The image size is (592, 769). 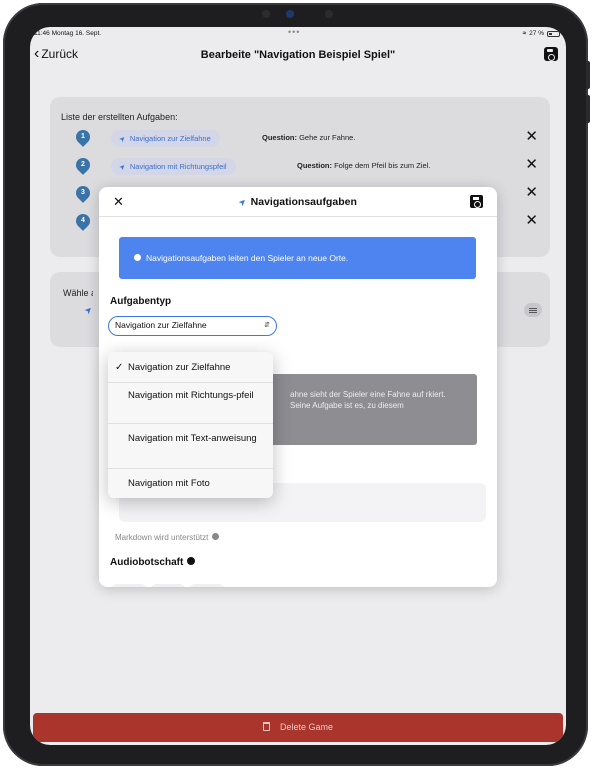 I want to click on camera-dot, so click(x=266, y=14).